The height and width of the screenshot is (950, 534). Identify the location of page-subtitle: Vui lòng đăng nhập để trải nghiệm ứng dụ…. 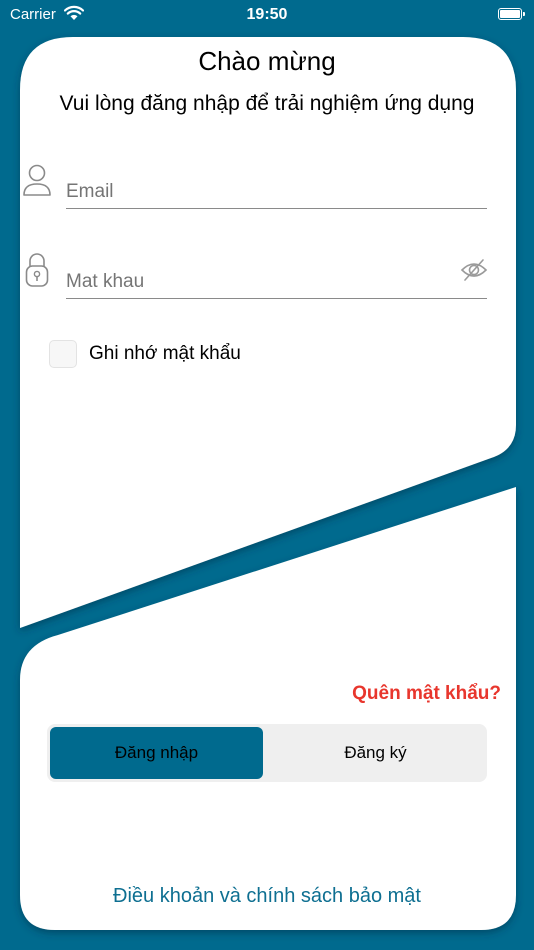
(267, 103).